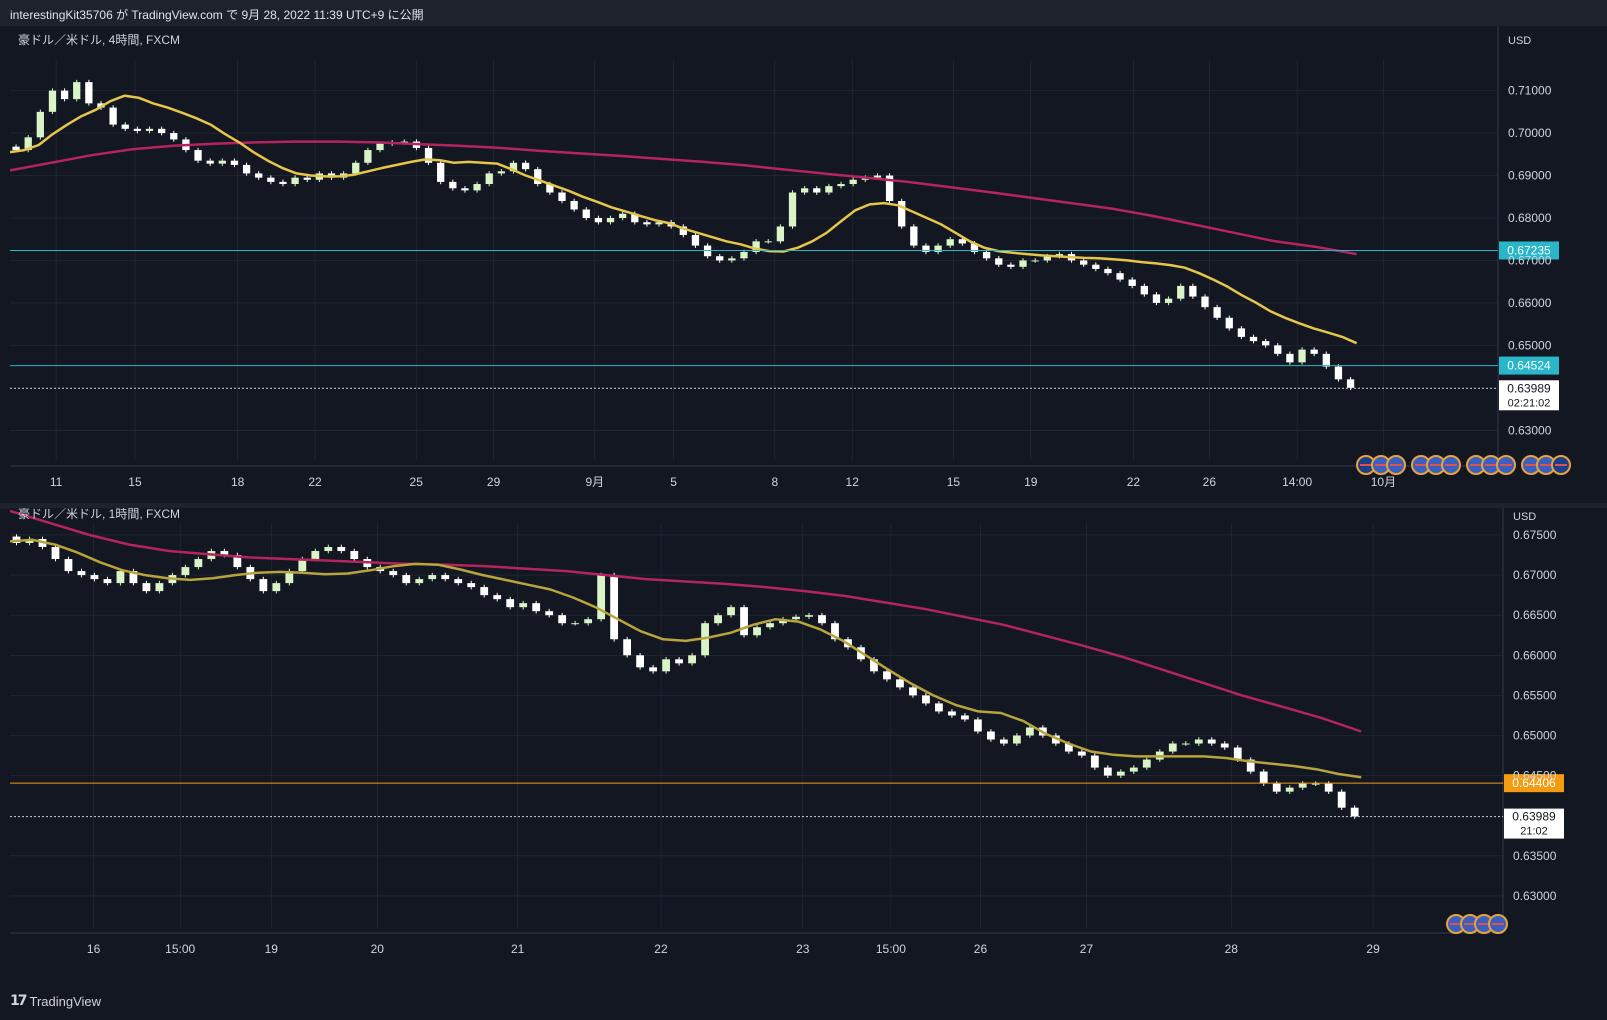 This screenshot has width=1607, height=1020. Describe the element at coordinates (1535, 535) in the screenshot. I see `y-tick-label: 0.67500` at that location.